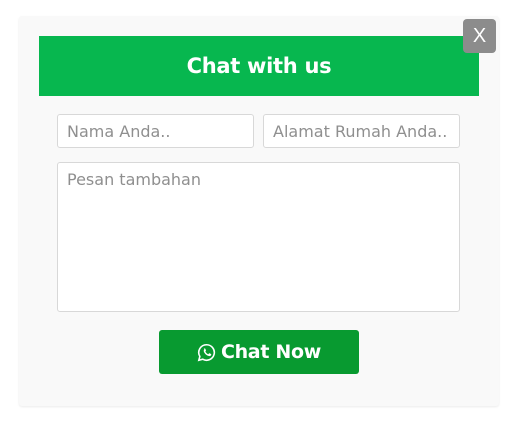  Describe the element at coordinates (361, 131) in the screenshot. I see `address-input` at that location.